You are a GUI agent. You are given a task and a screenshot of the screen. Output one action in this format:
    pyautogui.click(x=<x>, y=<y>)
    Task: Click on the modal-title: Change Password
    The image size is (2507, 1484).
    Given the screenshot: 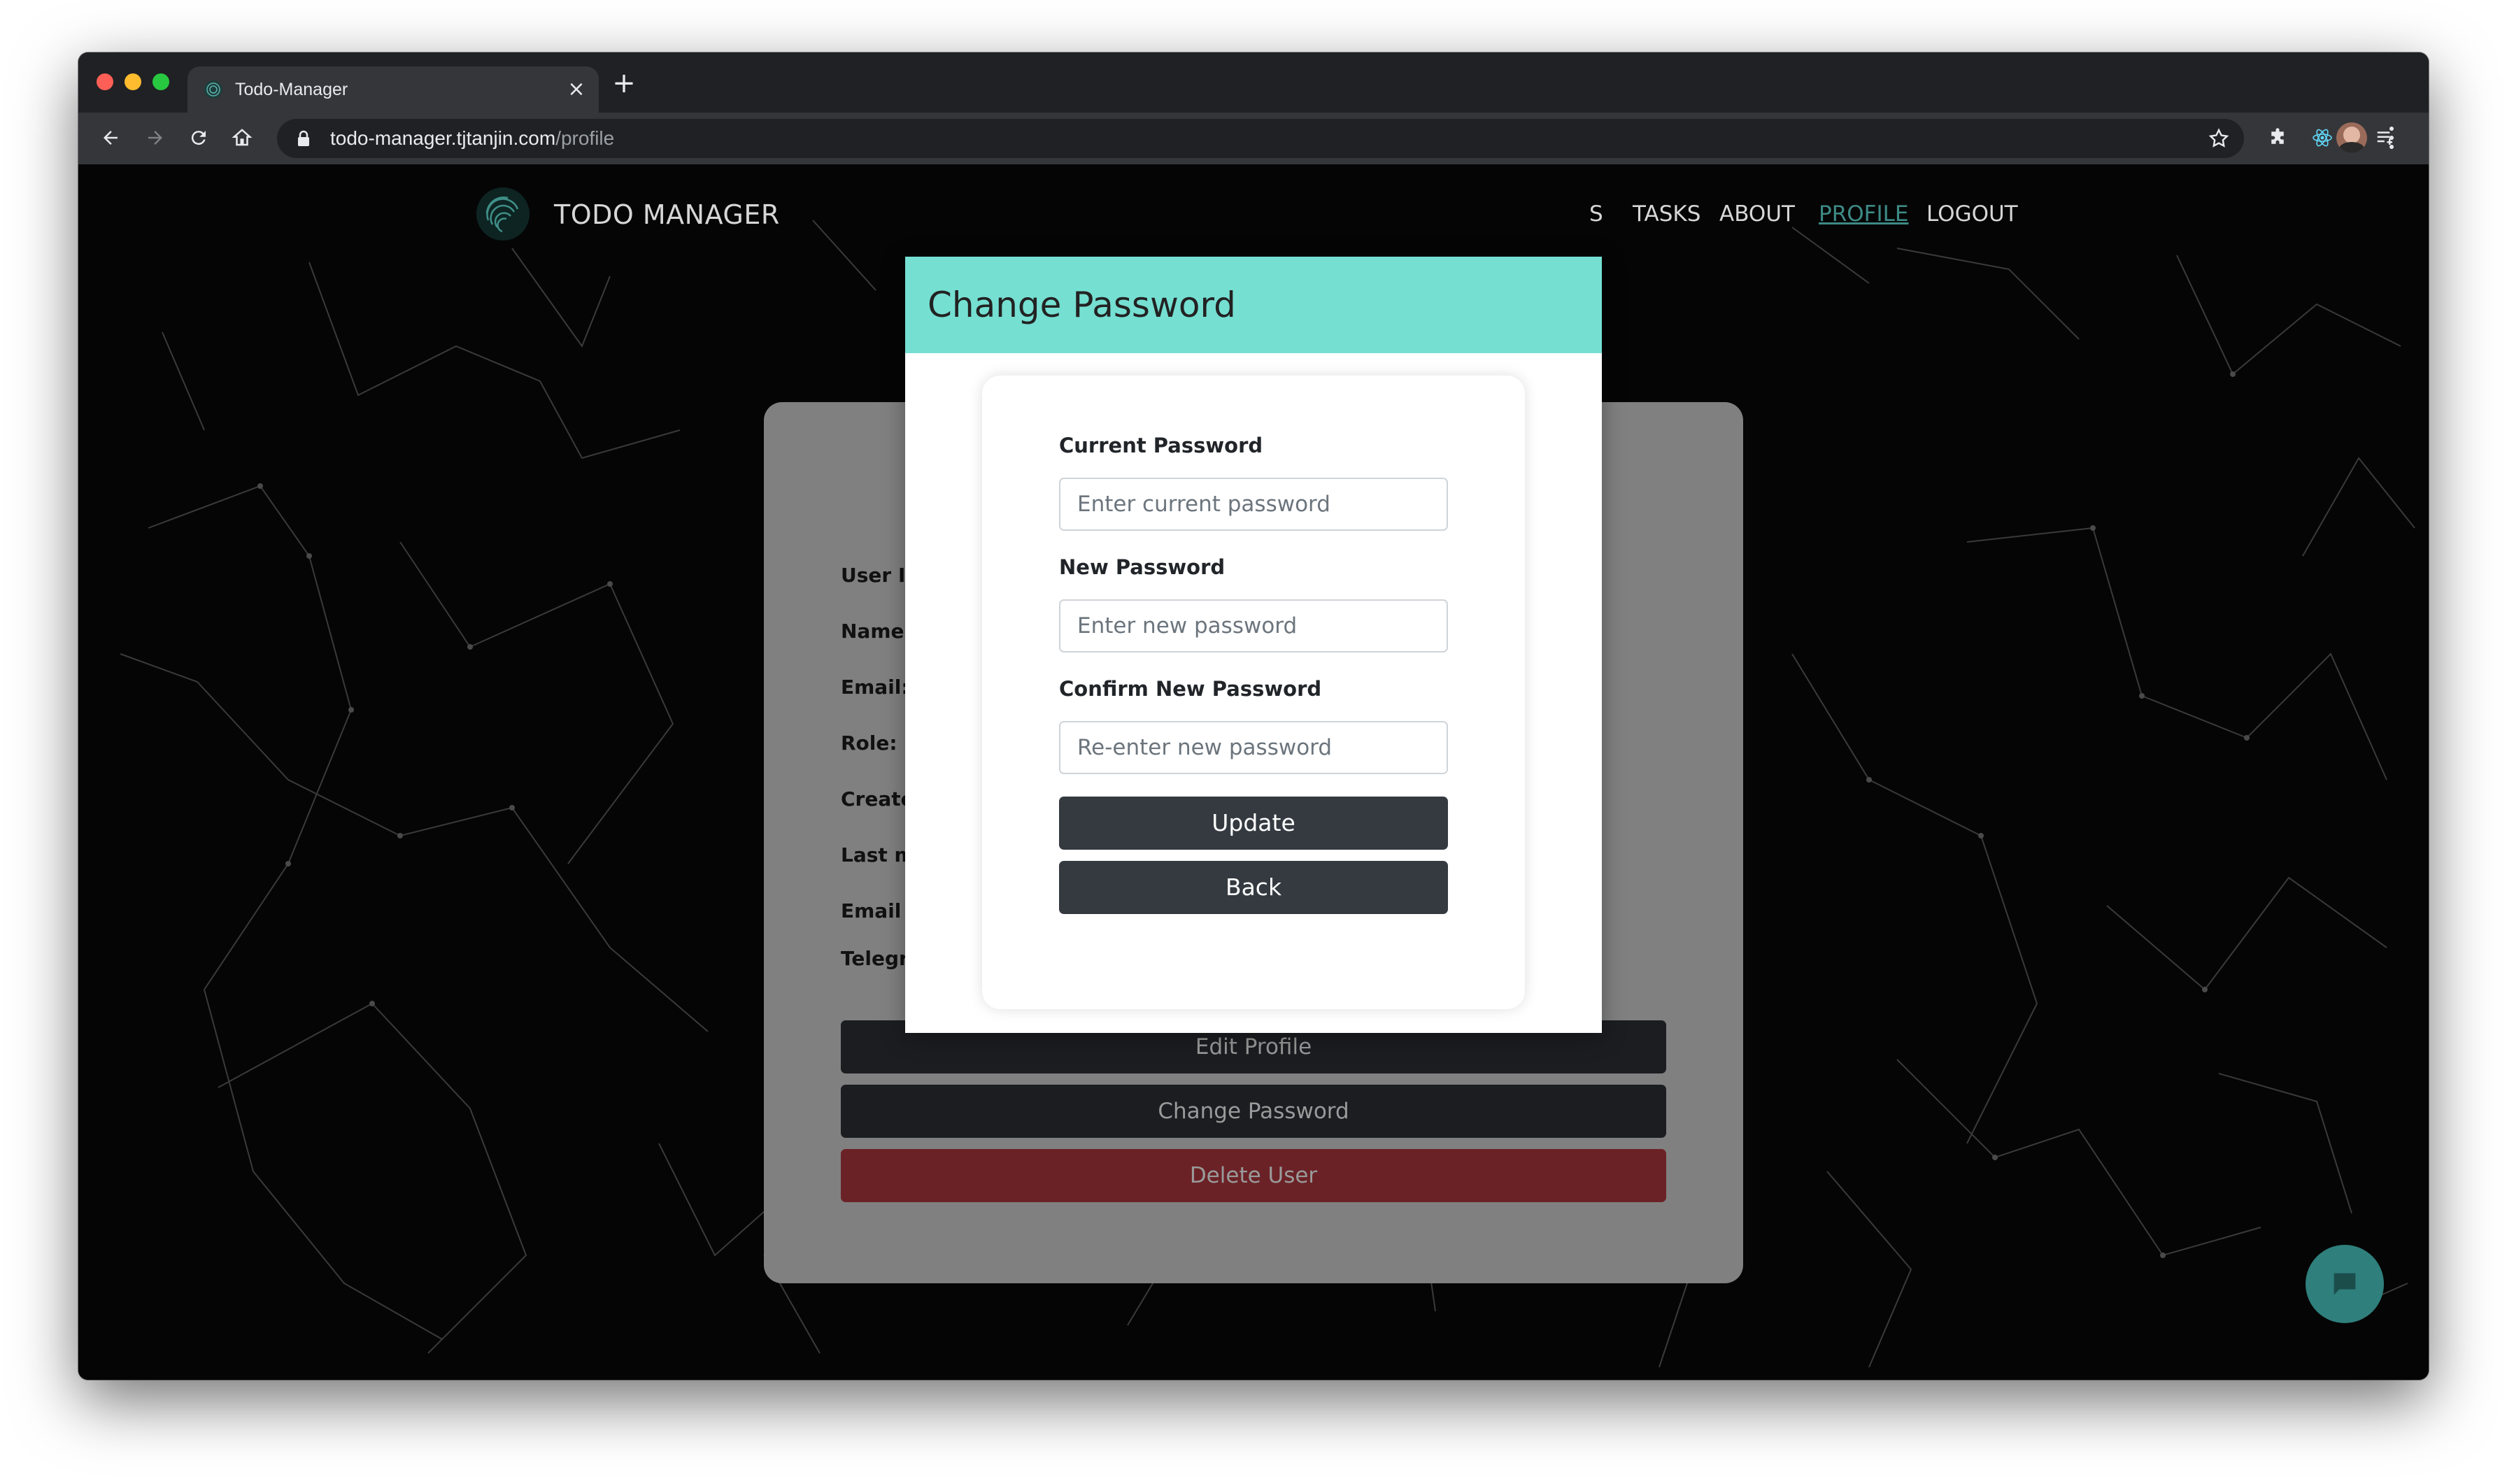 What is the action you would take?
    pyautogui.click(x=1082, y=305)
    